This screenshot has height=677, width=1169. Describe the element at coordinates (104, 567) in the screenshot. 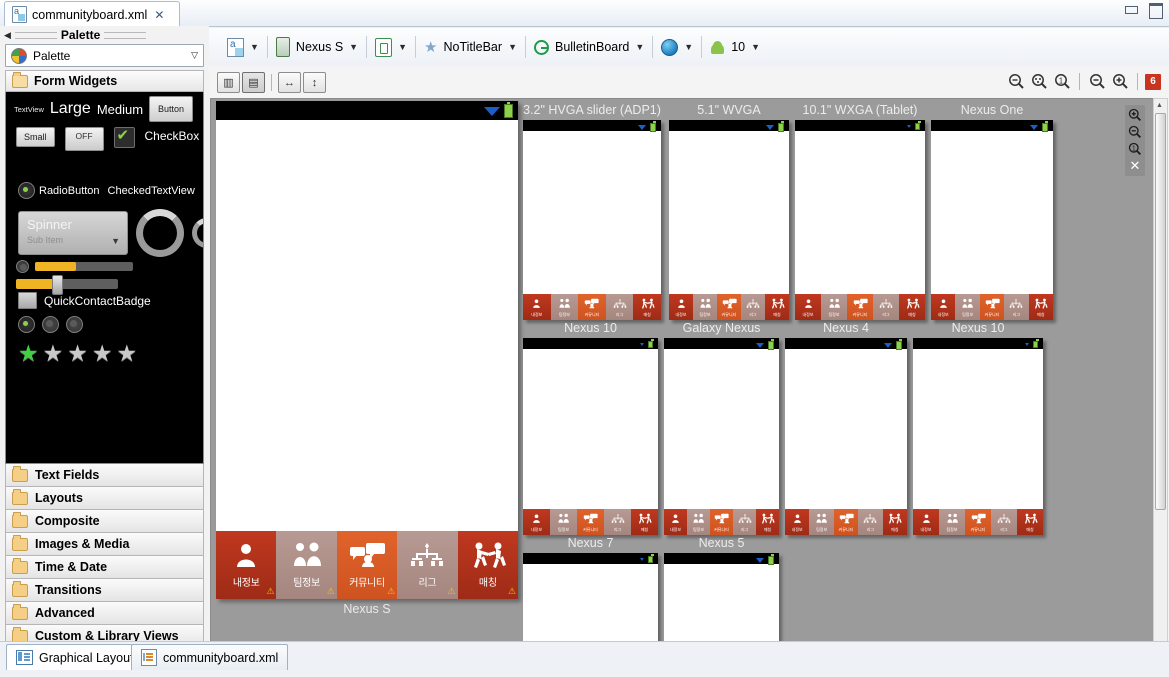

I see `palette-group-time-date: Time & Date` at that location.